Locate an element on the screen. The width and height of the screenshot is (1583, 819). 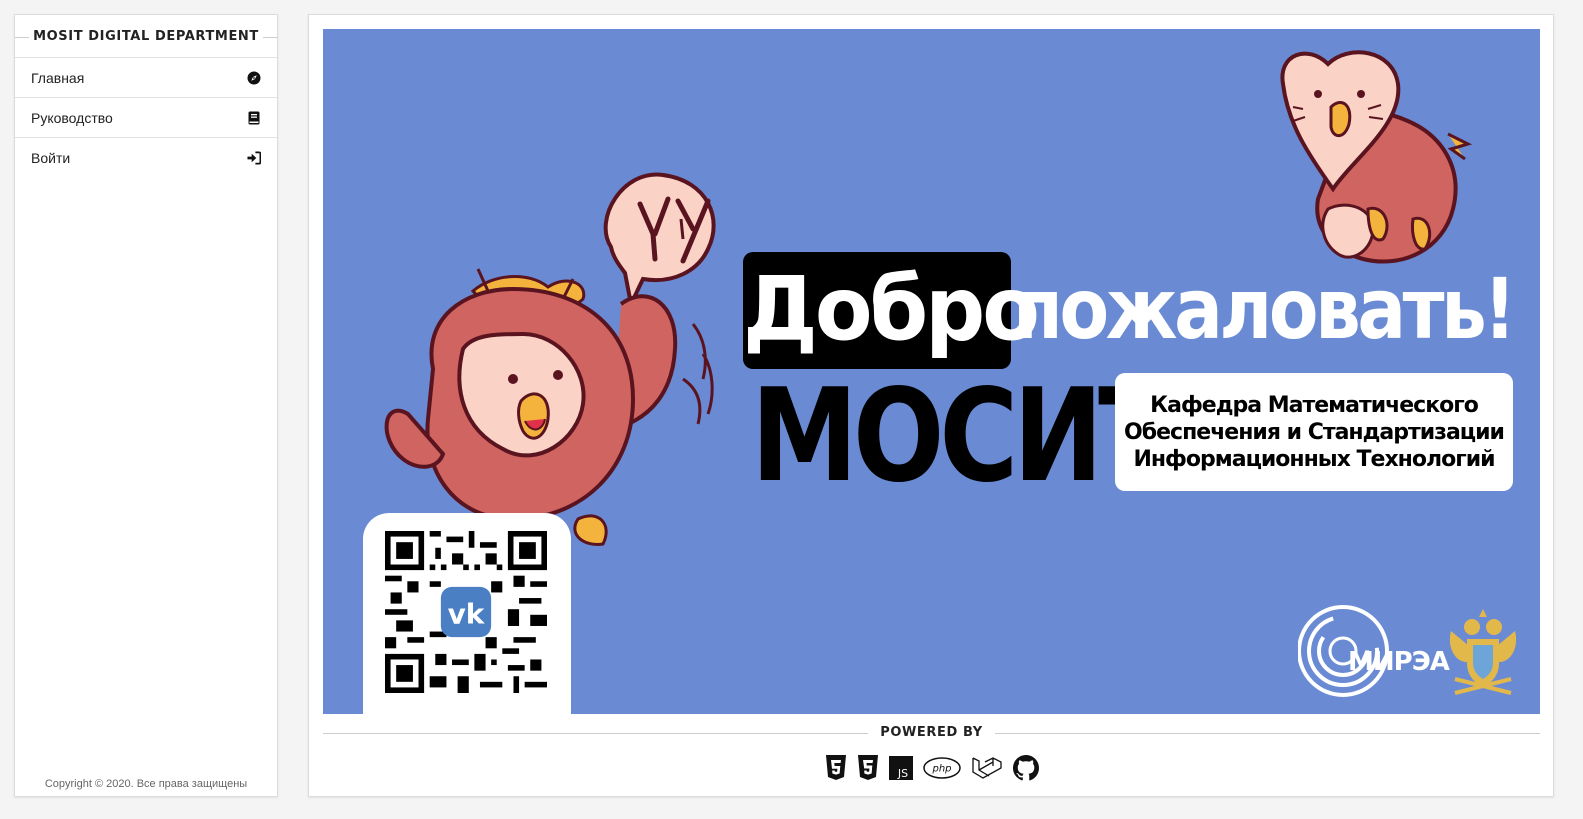
sidebar-item-label: Главная is located at coordinates (58, 77).